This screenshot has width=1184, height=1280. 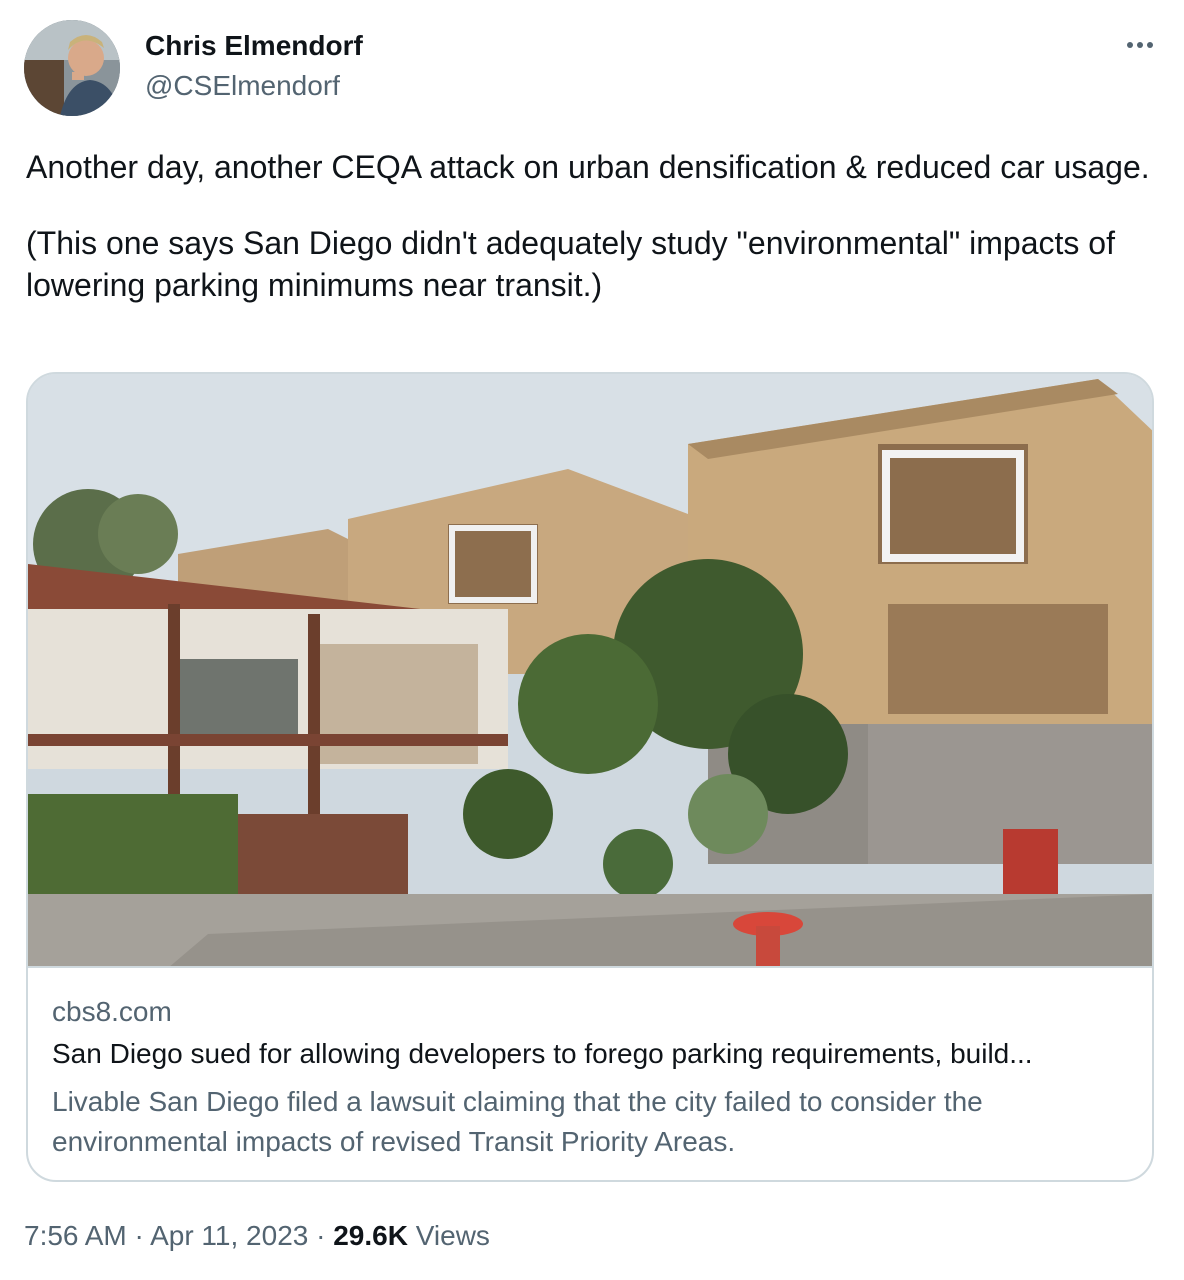 I want to click on author-display-name: Chris Elmendorf, so click(x=254, y=46).